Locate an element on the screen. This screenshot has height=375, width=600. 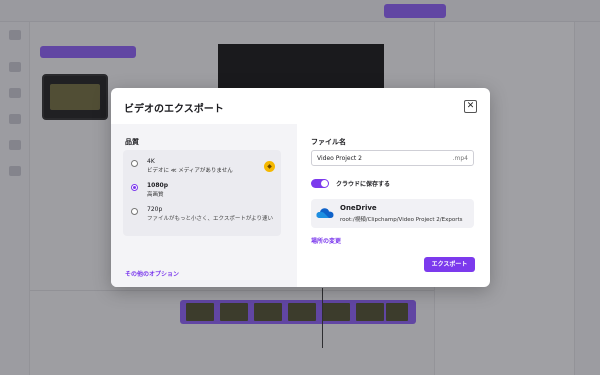
location-name: OneDrive is located at coordinates (358, 208).